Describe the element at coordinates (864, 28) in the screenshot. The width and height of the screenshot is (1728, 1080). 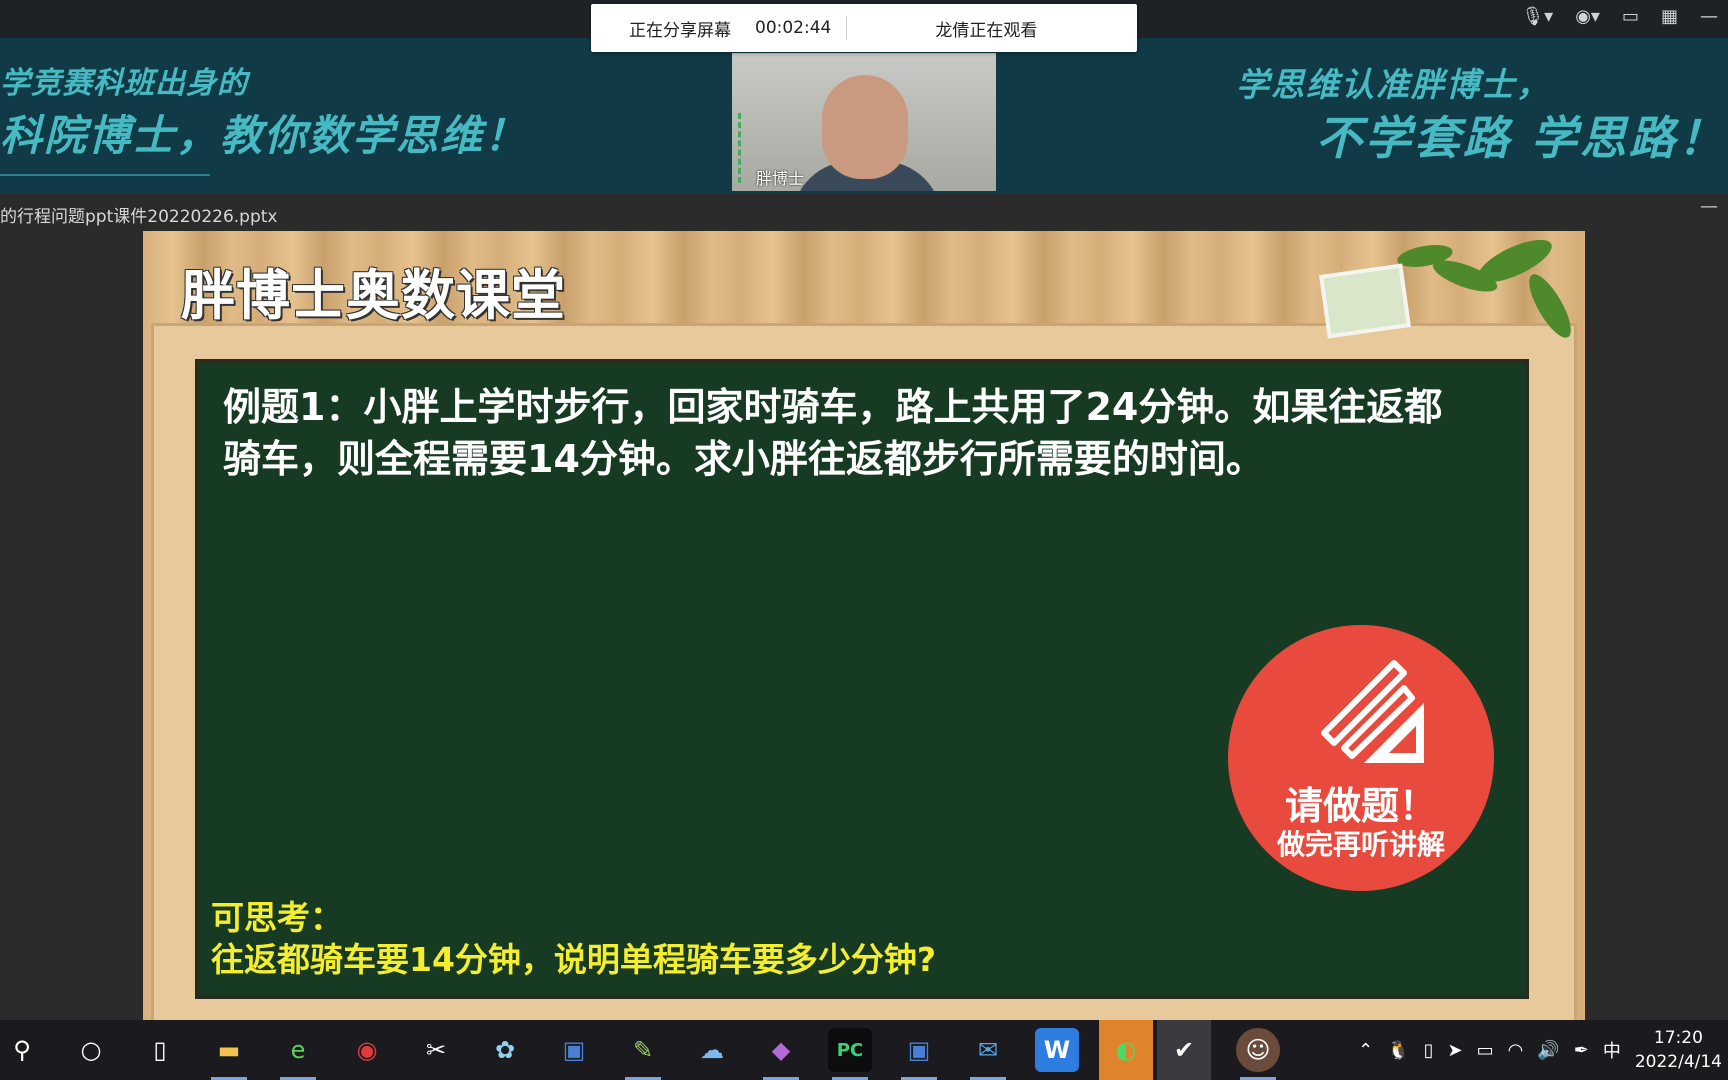
I see `screen-share-status-panel: 正在分享屏幕 00:02:44 龙倩正在观看` at that location.